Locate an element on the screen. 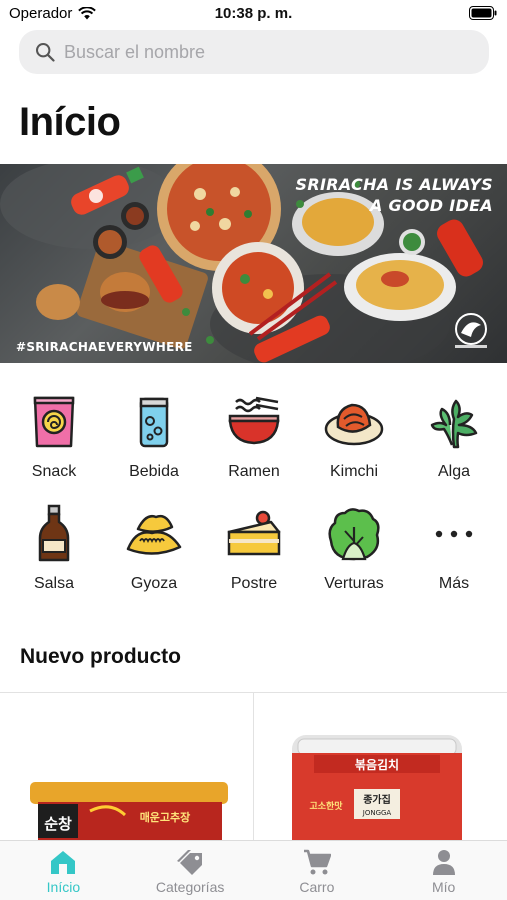 Image resolution: width=507 pixels, height=900 pixels. category-bebida: Bebida is located at coordinates (154, 448).